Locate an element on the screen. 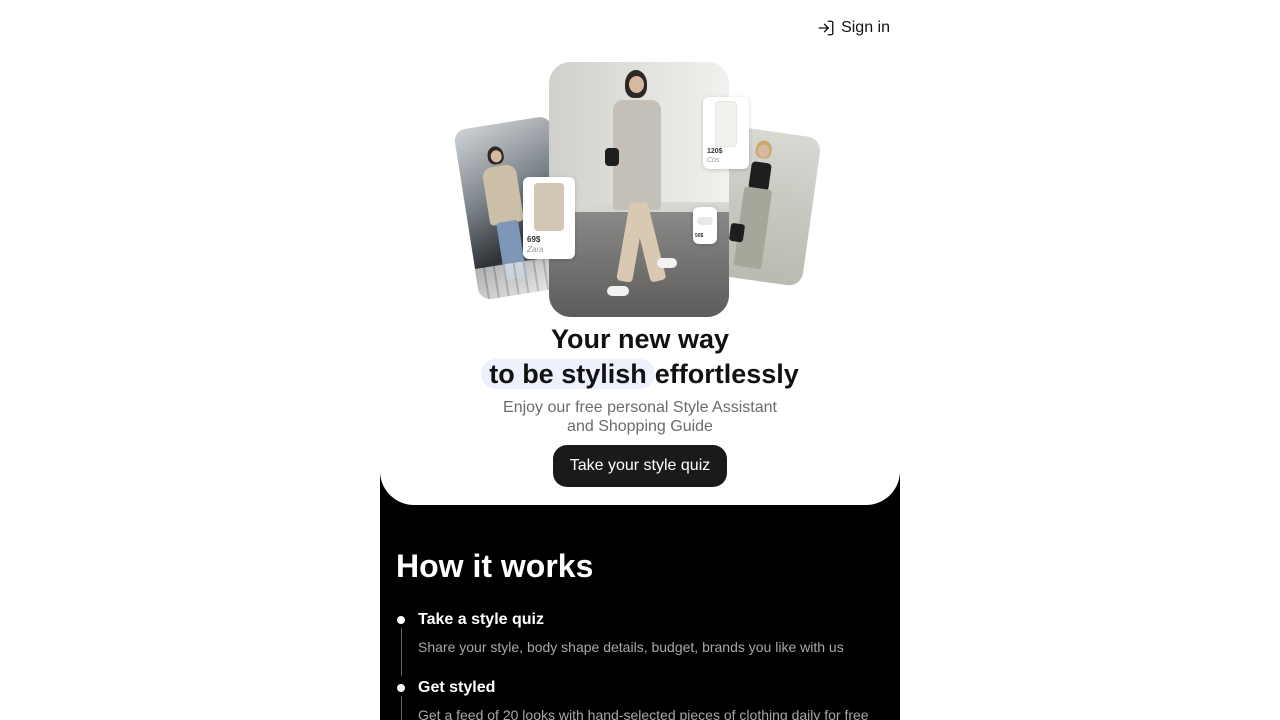 Image resolution: width=1280 pixels, height=720 pixels. jacket-image is located at coordinates (549, 207).